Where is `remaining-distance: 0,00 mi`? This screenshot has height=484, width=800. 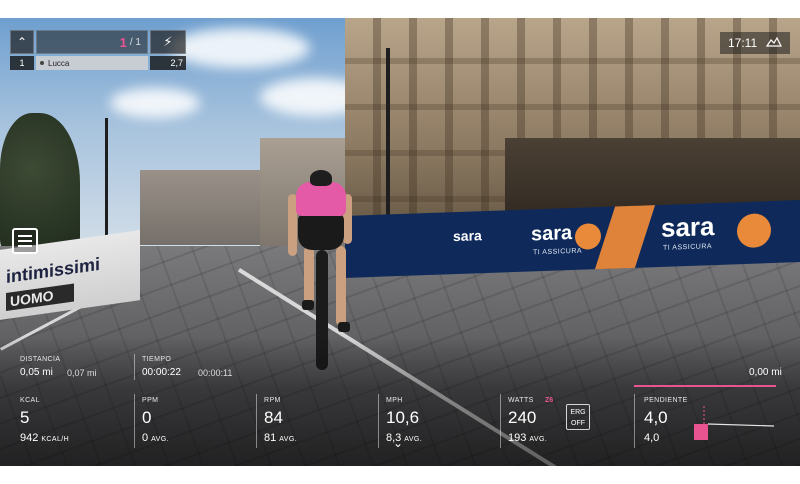
remaining-distance: 0,00 mi is located at coordinates (765, 372).